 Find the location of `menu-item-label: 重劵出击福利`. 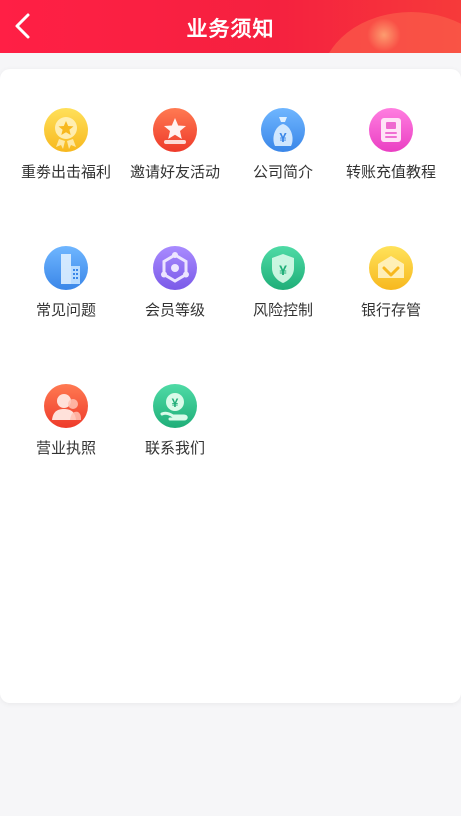

menu-item-label: 重劵出击福利 is located at coordinates (65, 172).